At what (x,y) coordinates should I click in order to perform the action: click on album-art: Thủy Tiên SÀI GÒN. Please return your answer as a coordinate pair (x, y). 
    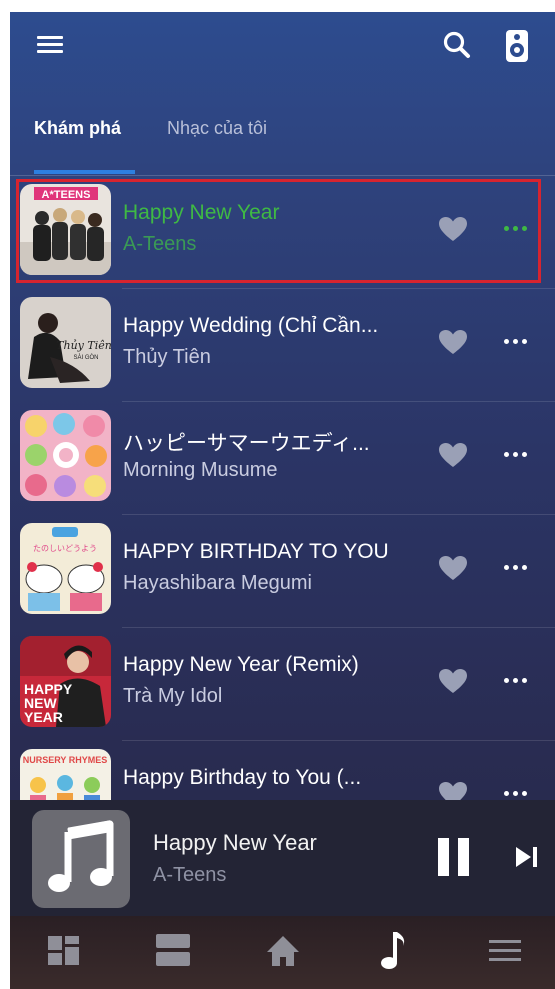
    Looking at the image, I should click on (65, 342).